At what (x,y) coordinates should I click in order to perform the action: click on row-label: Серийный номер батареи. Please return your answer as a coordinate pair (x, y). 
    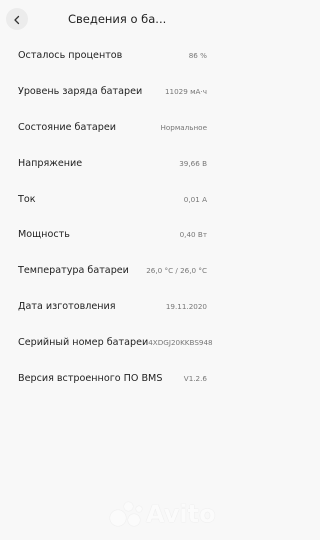
    Looking at the image, I should click on (83, 342).